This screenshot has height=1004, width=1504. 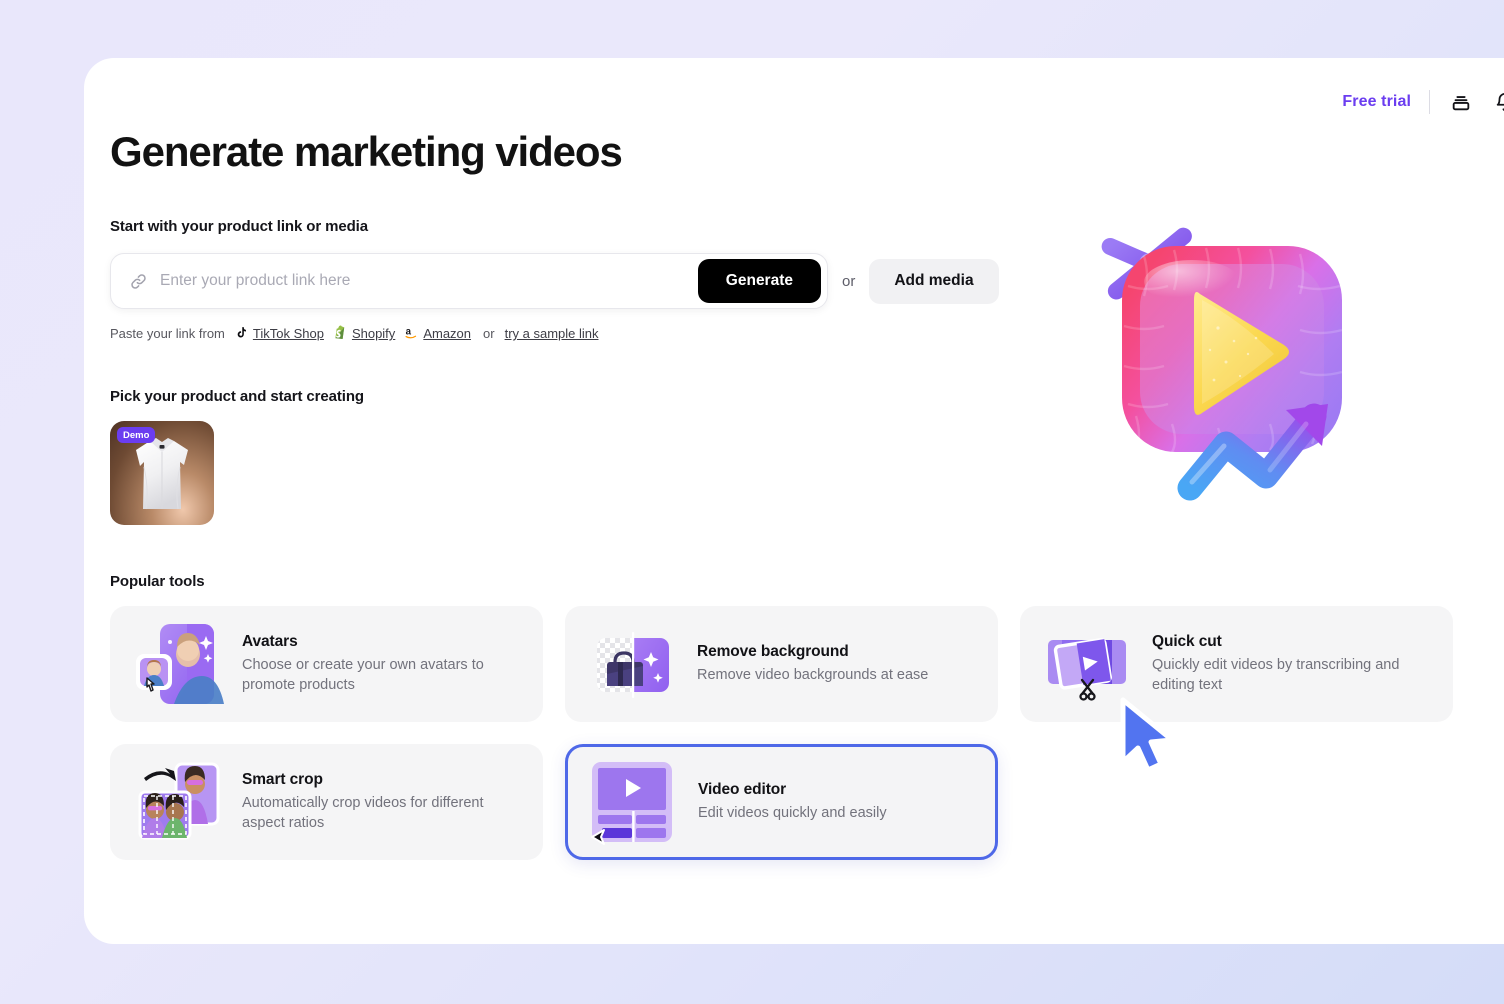 I want to click on demo-badge: Demo, so click(x=136, y=435).